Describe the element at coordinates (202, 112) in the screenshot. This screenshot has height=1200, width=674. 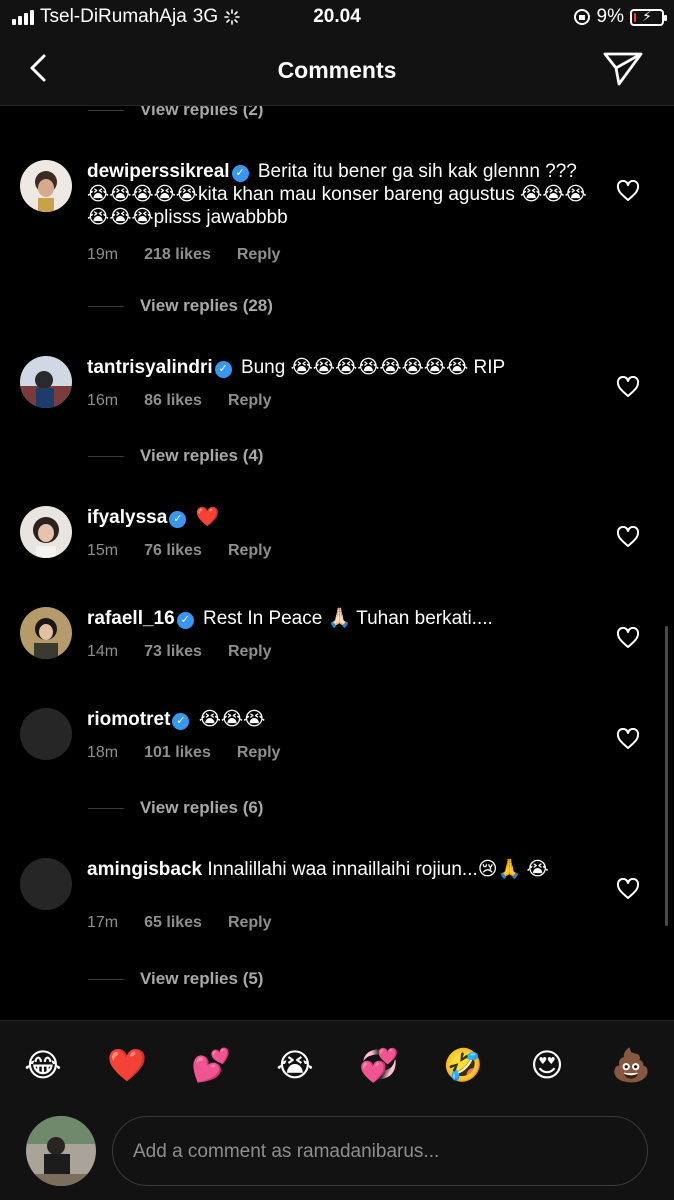
I see `view-replies-label: View replies (2)` at that location.